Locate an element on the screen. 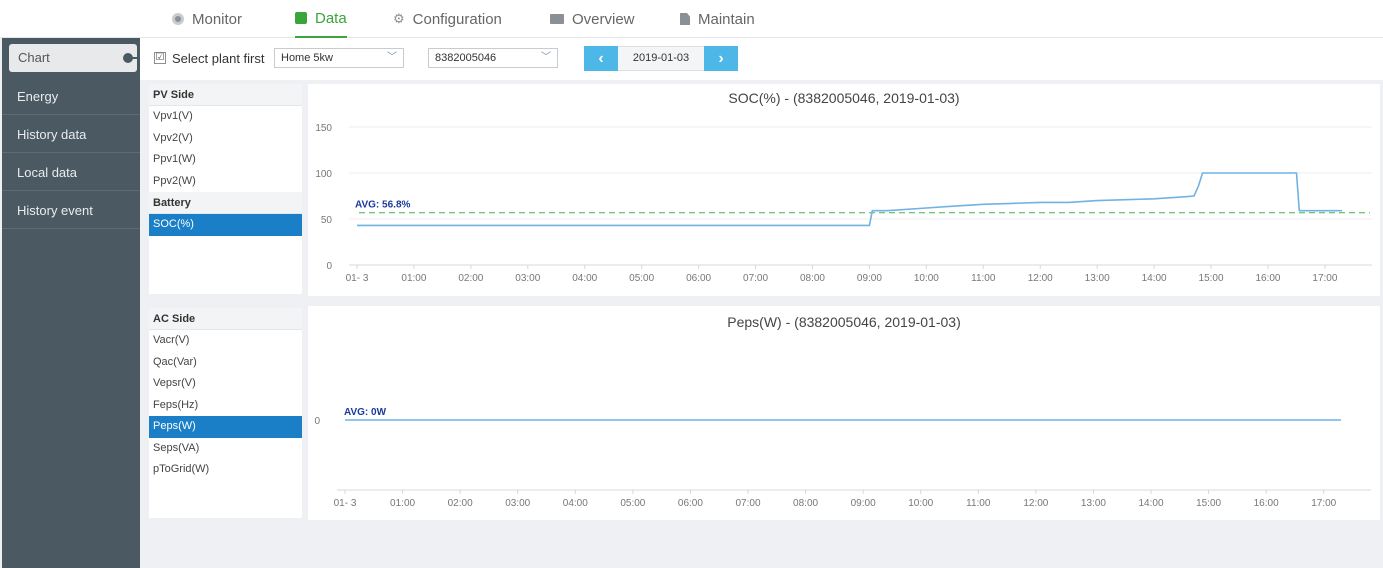  param-vacr: Vacr(V) is located at coordinates (225, 341).